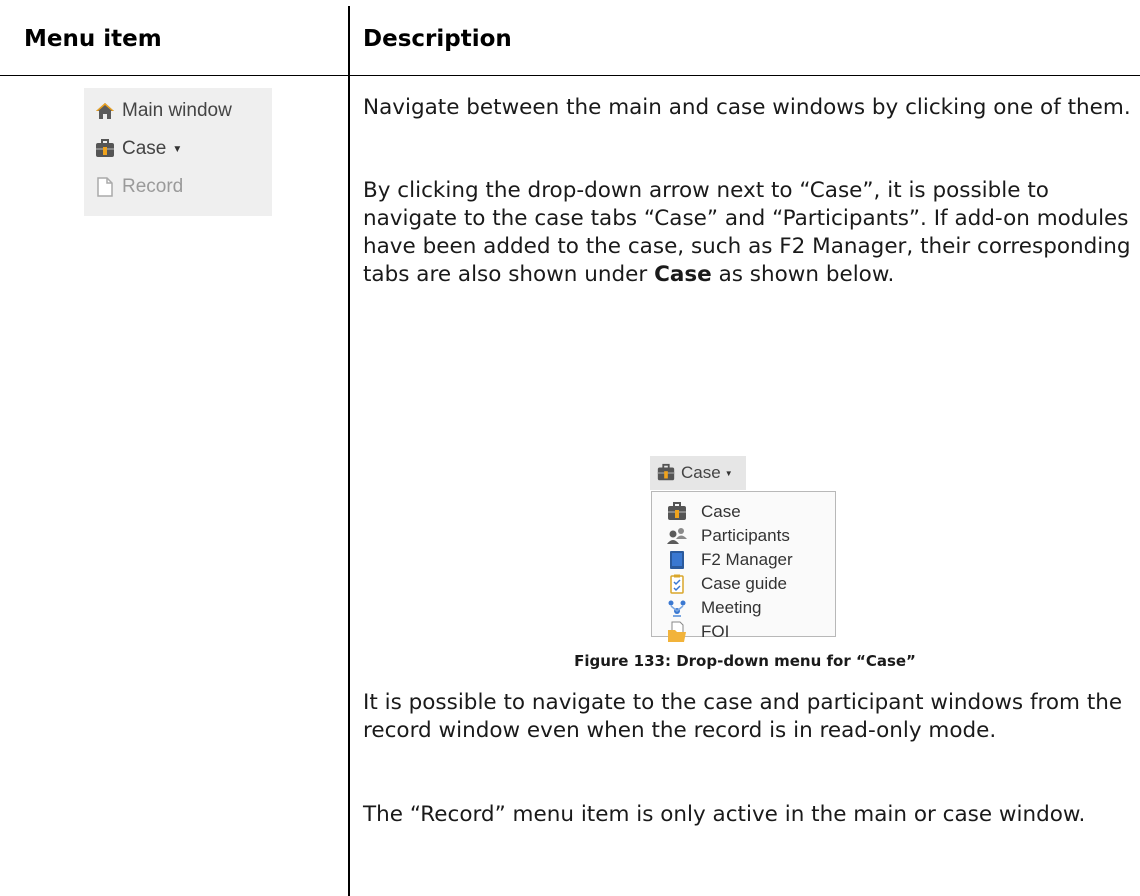 This screenshot has width=1140, height=896. I want to click on checklist-icon, so click(677, 584).